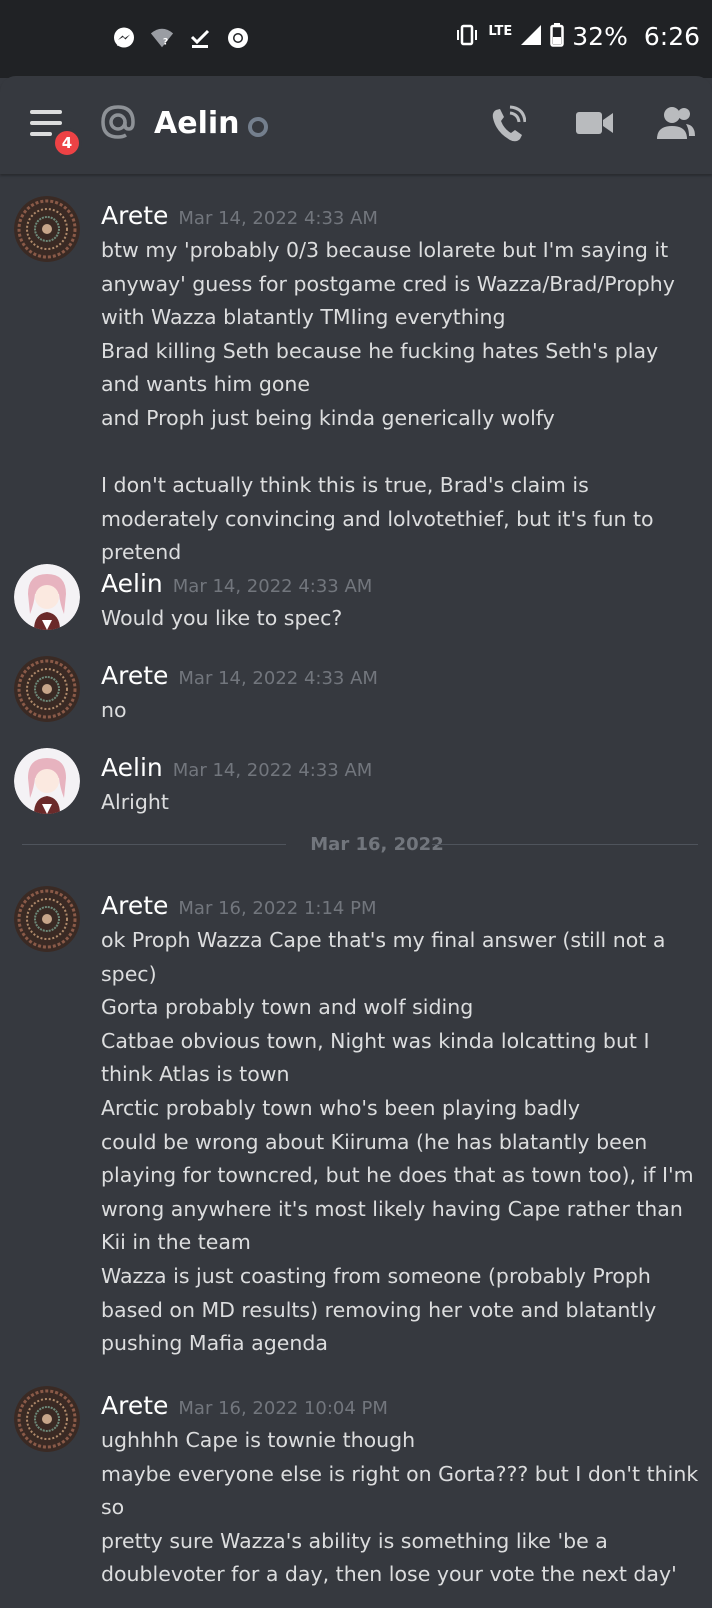  What do you see at coordinates (114, 710) in the screenshot?
I see `message-content: no` at bounding box center [114, 710].